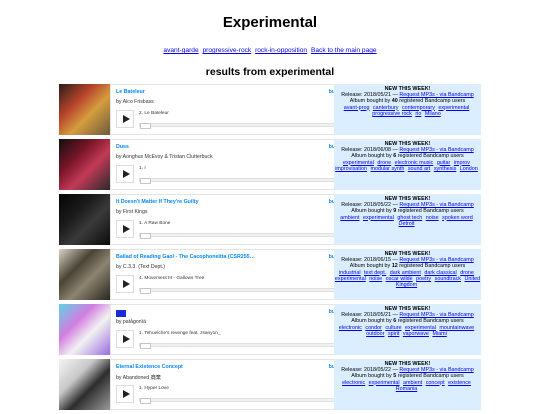 The height and width of the screenshot is (414, 540). What do you see at coordinates (387, 169) in the screenshot?
I see `tag-link: modular synth` at bounding box center [387, 169].